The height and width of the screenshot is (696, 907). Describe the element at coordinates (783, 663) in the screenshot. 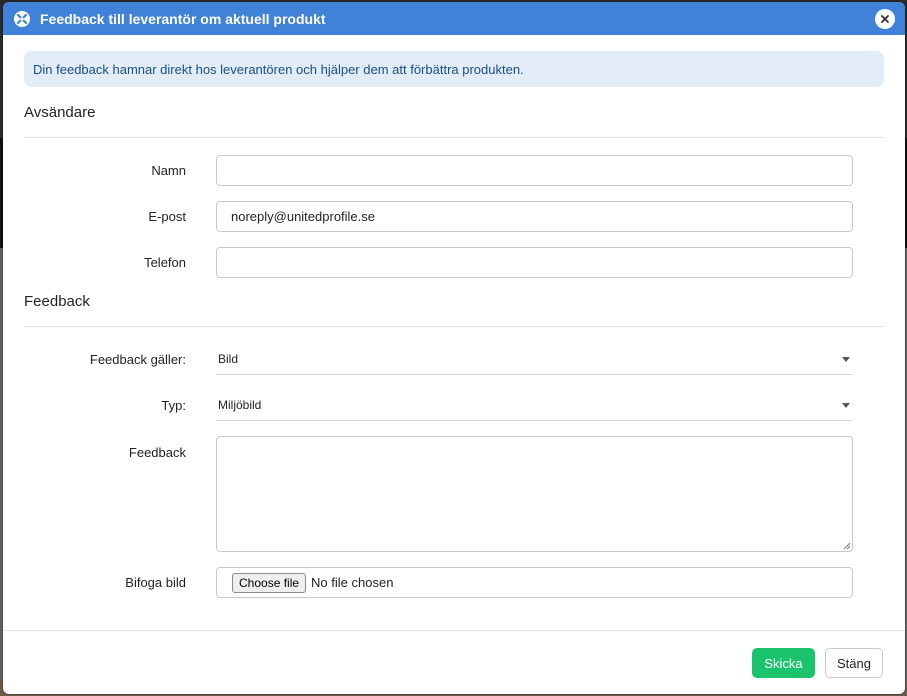

I see `send-button: Skicka` at that location.